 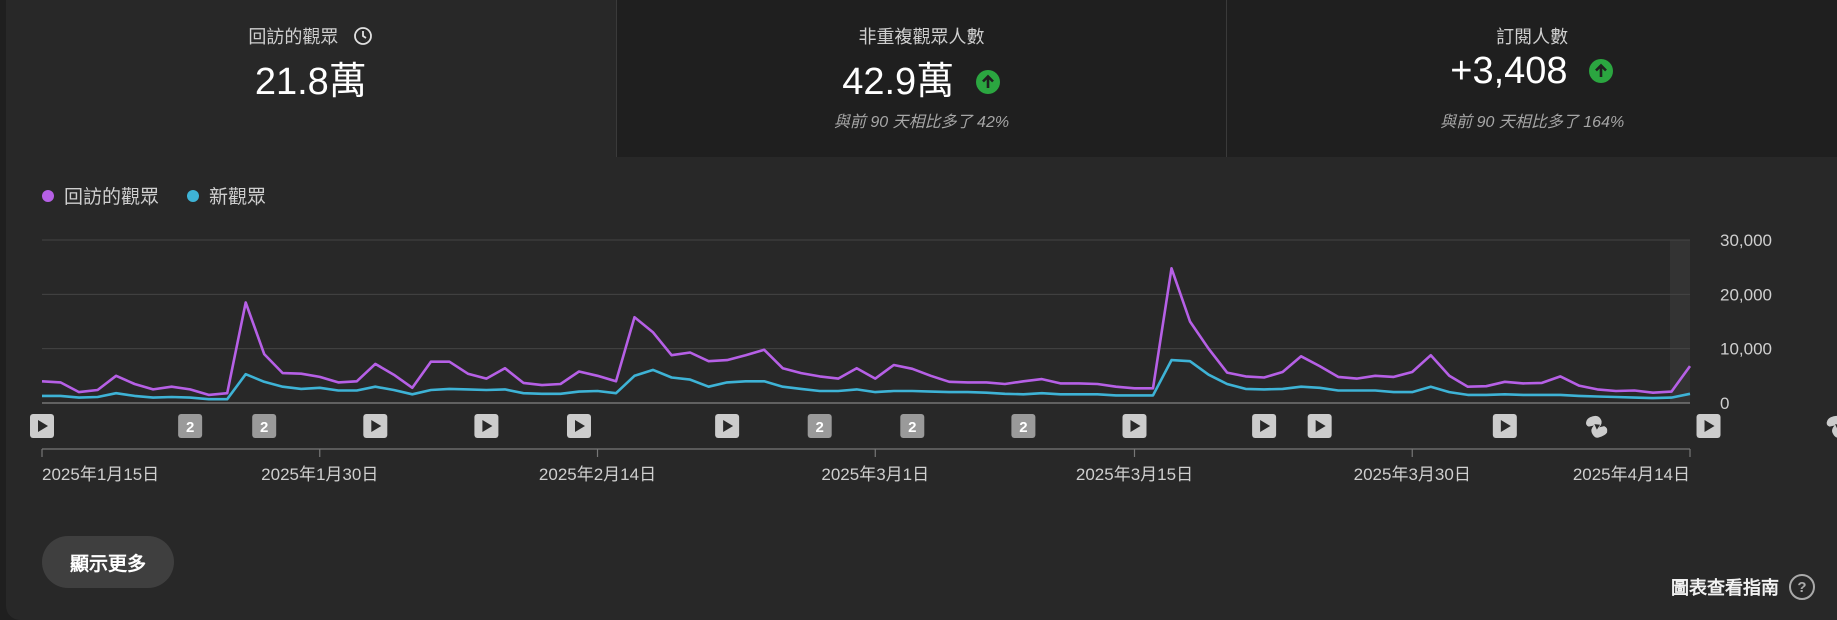 What do you see at coordinates (1802, 587) in the screenshot?
I see `help-icon: ?` at bounding box center [1802, 587].